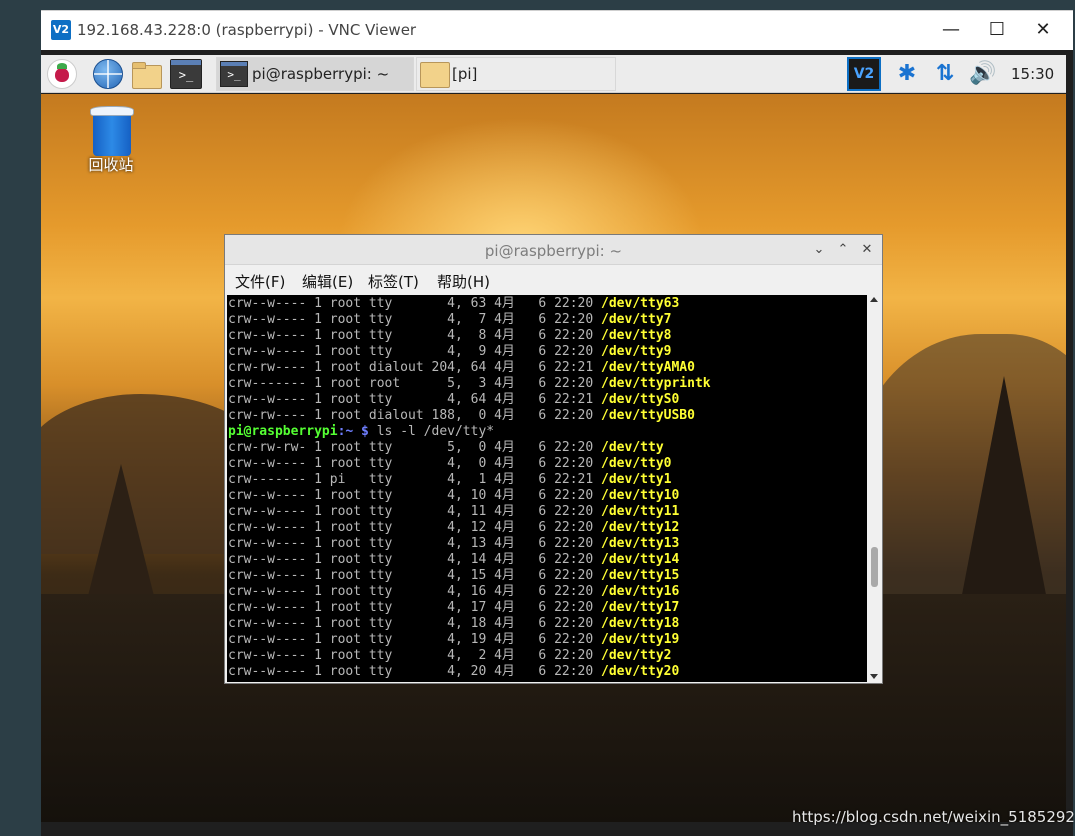 This screenshot has width=1075, height=836. I want to click on menu-tabs: 标签(T), so click(393, 281).